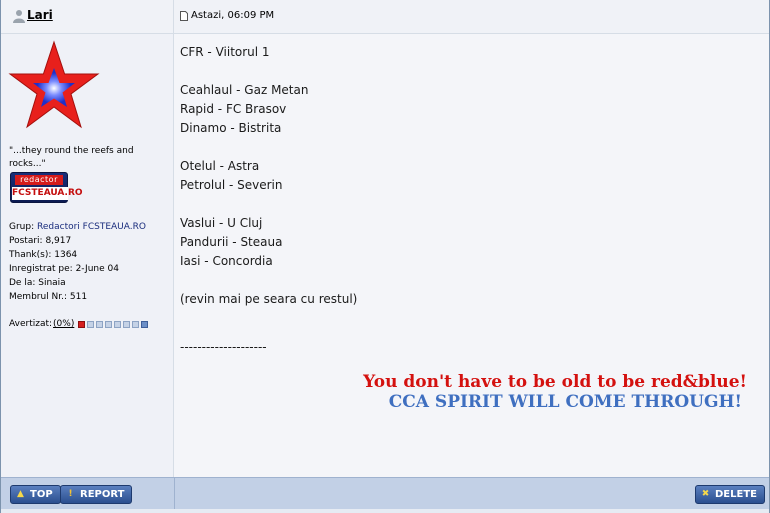 The width and height of the screenshot is (770, 513). I want to click on warn-label: Avertizat:, so click(31, 324).